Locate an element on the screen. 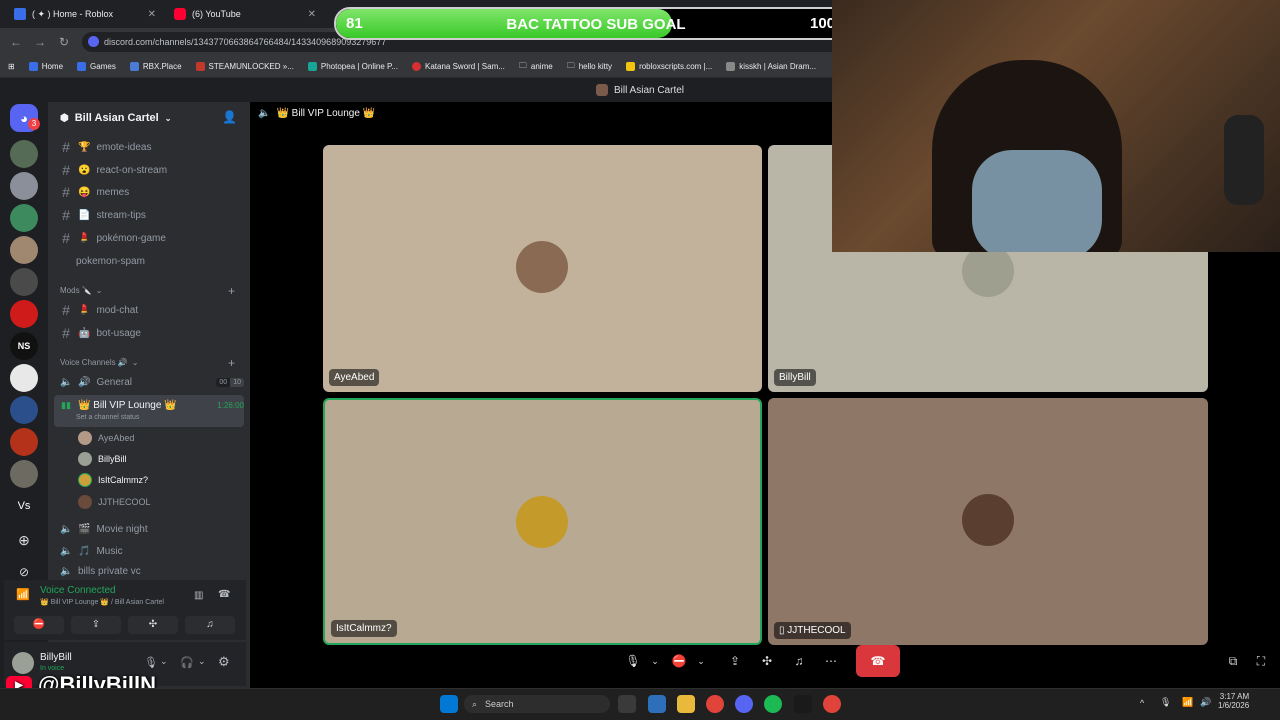  hang-up-button: ☎ is located at coordinates (878, 661).